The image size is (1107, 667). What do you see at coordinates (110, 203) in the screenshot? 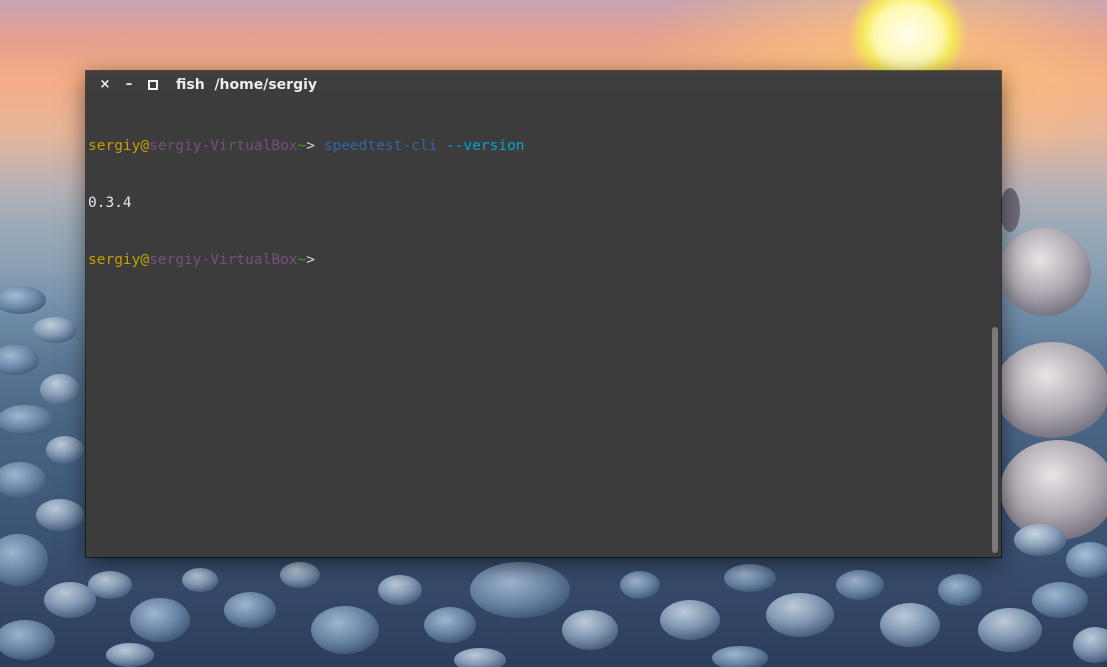
I see `terminal-output-line: 0.3.4` at bounding box center [110, 203].